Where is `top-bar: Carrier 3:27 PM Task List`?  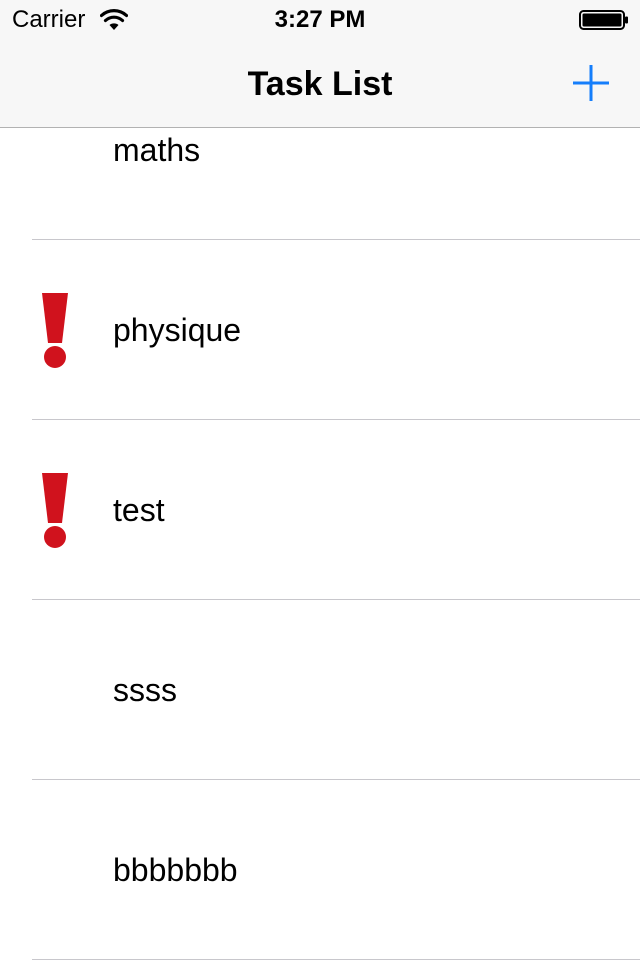
top-bar: Carrier 3:27 PM Task List is located at coordinates (320, 64).